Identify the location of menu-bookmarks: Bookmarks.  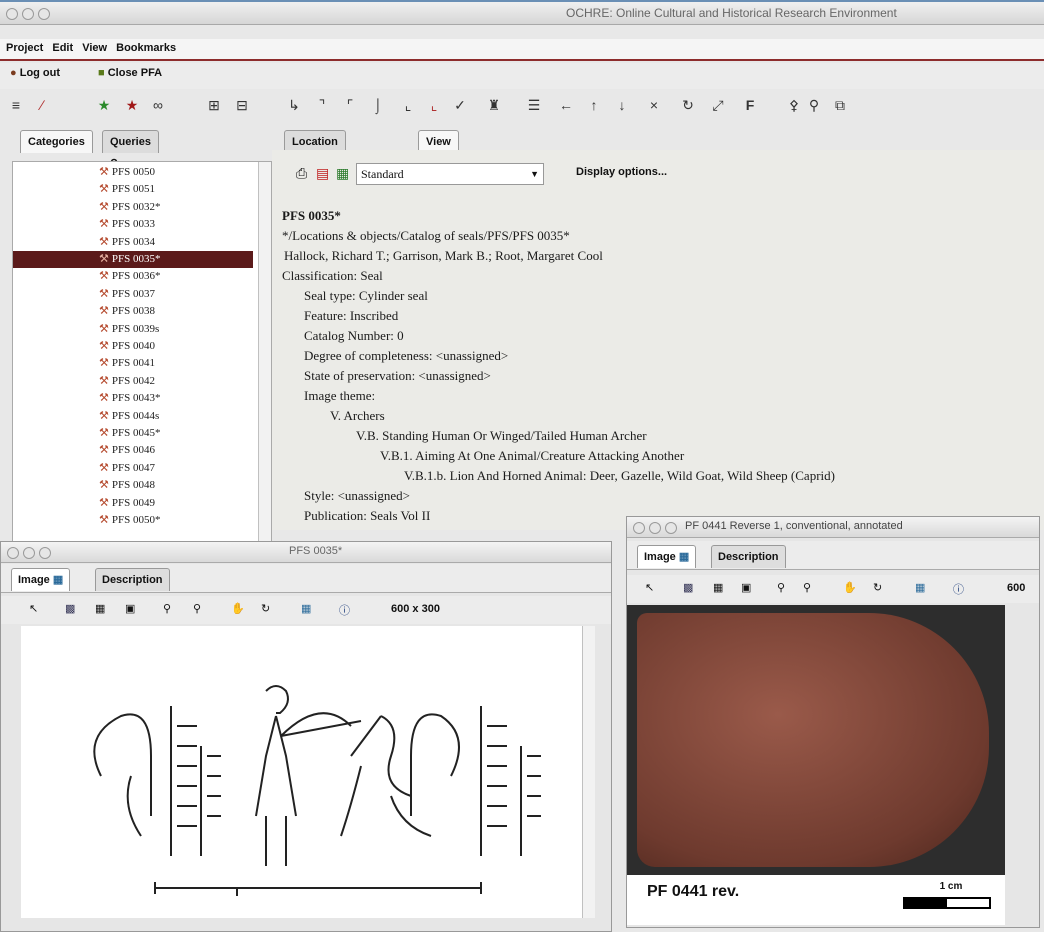
(146, 48).